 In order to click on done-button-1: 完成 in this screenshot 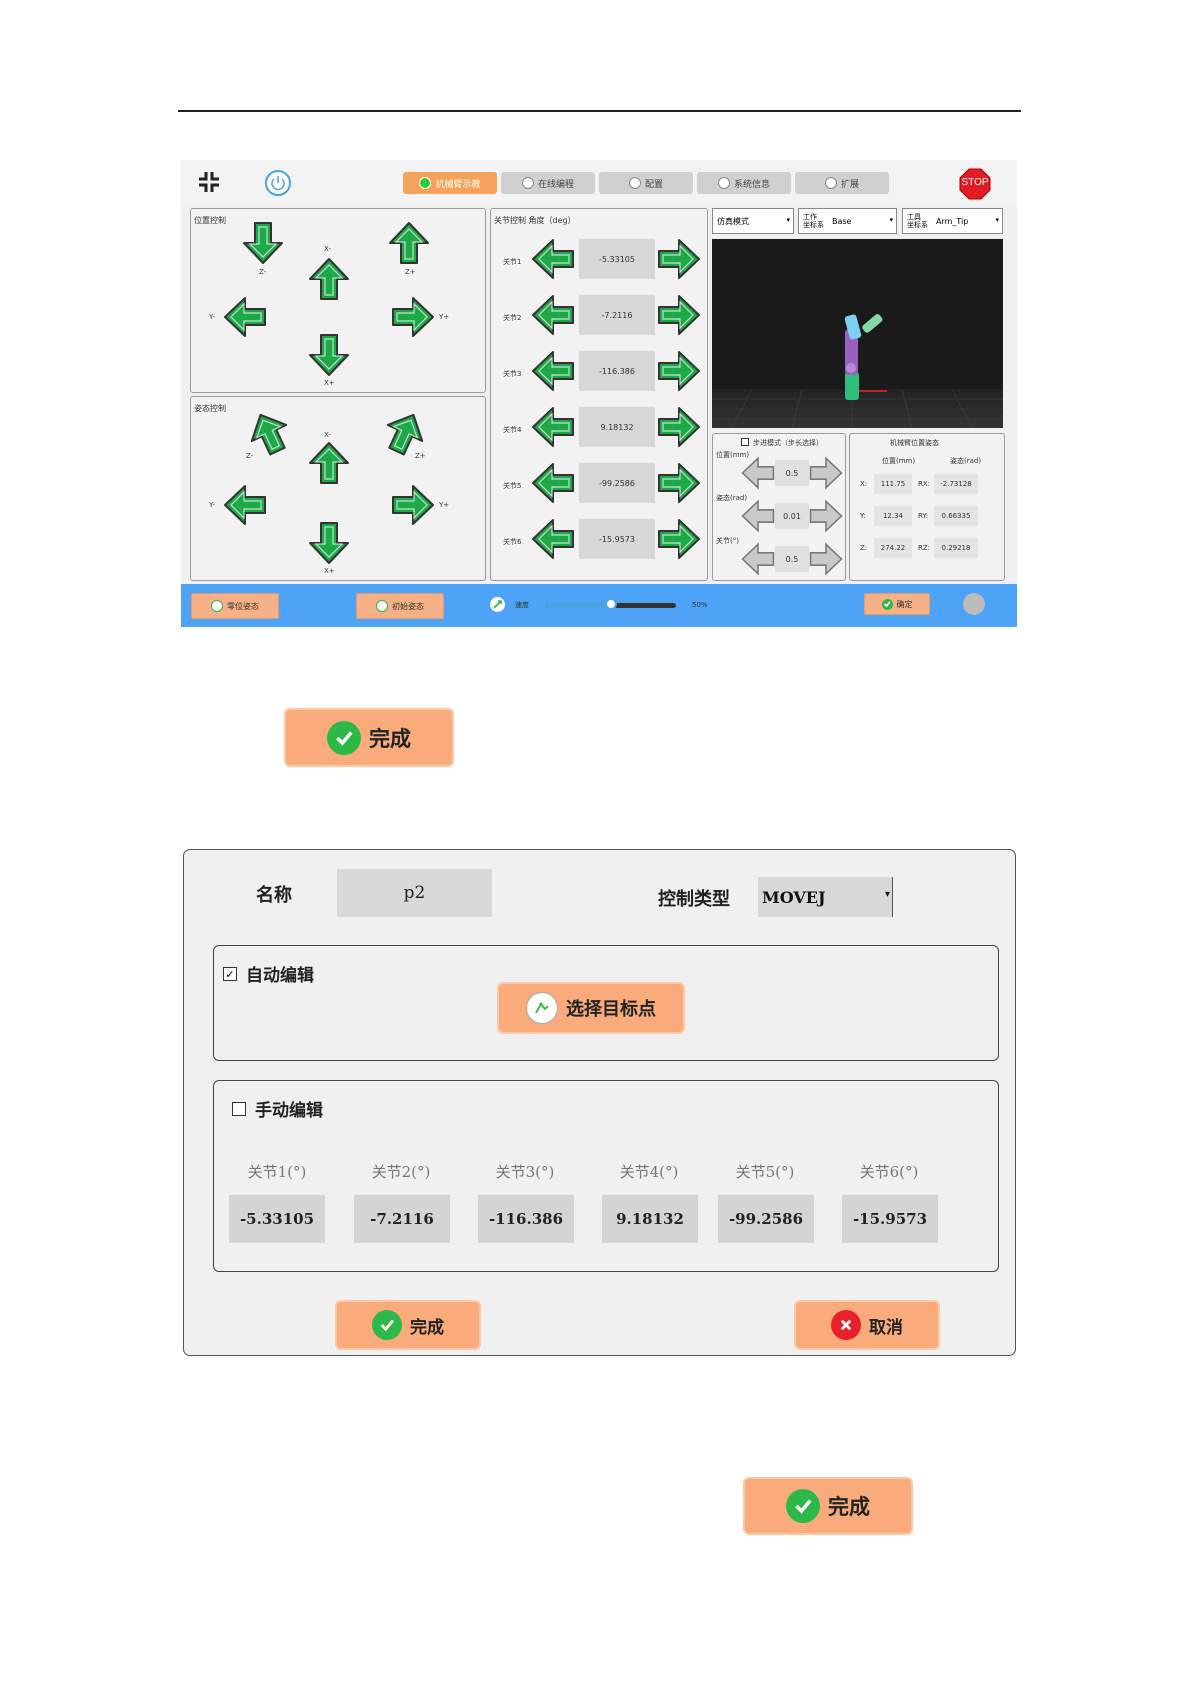, I will do `click(369, 737)`.